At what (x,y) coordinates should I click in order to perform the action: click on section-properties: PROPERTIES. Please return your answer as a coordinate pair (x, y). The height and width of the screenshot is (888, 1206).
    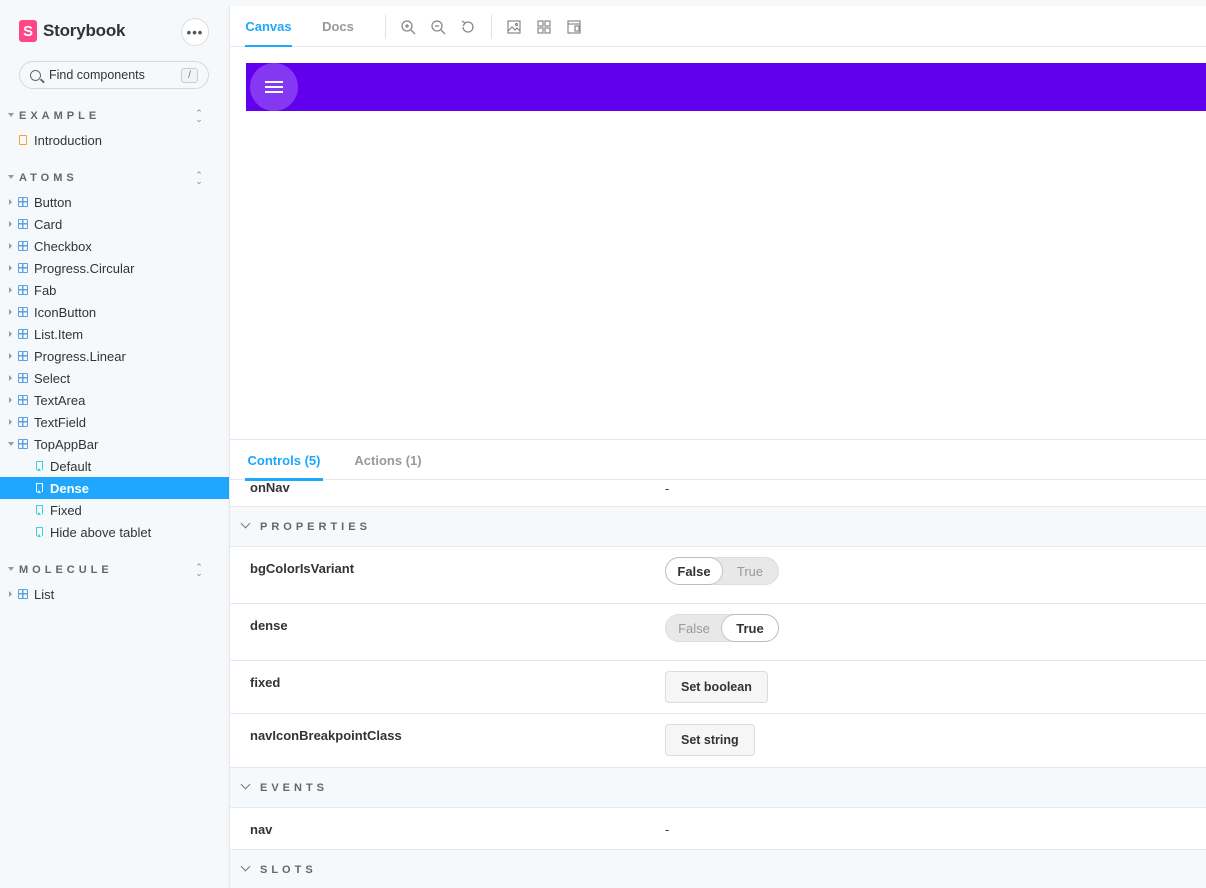
    Looking at the image, I should click on (718, 527).